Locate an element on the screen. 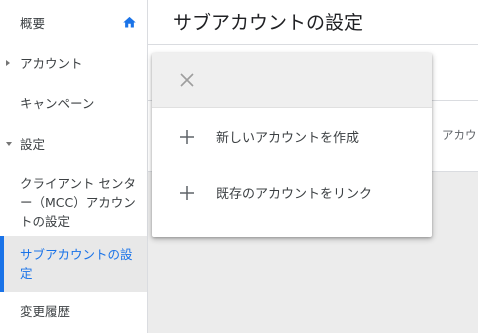 The width and height of the screenshot is (478, 333). sidebar-item-account: アカウント is located at coordinates (73, 63).